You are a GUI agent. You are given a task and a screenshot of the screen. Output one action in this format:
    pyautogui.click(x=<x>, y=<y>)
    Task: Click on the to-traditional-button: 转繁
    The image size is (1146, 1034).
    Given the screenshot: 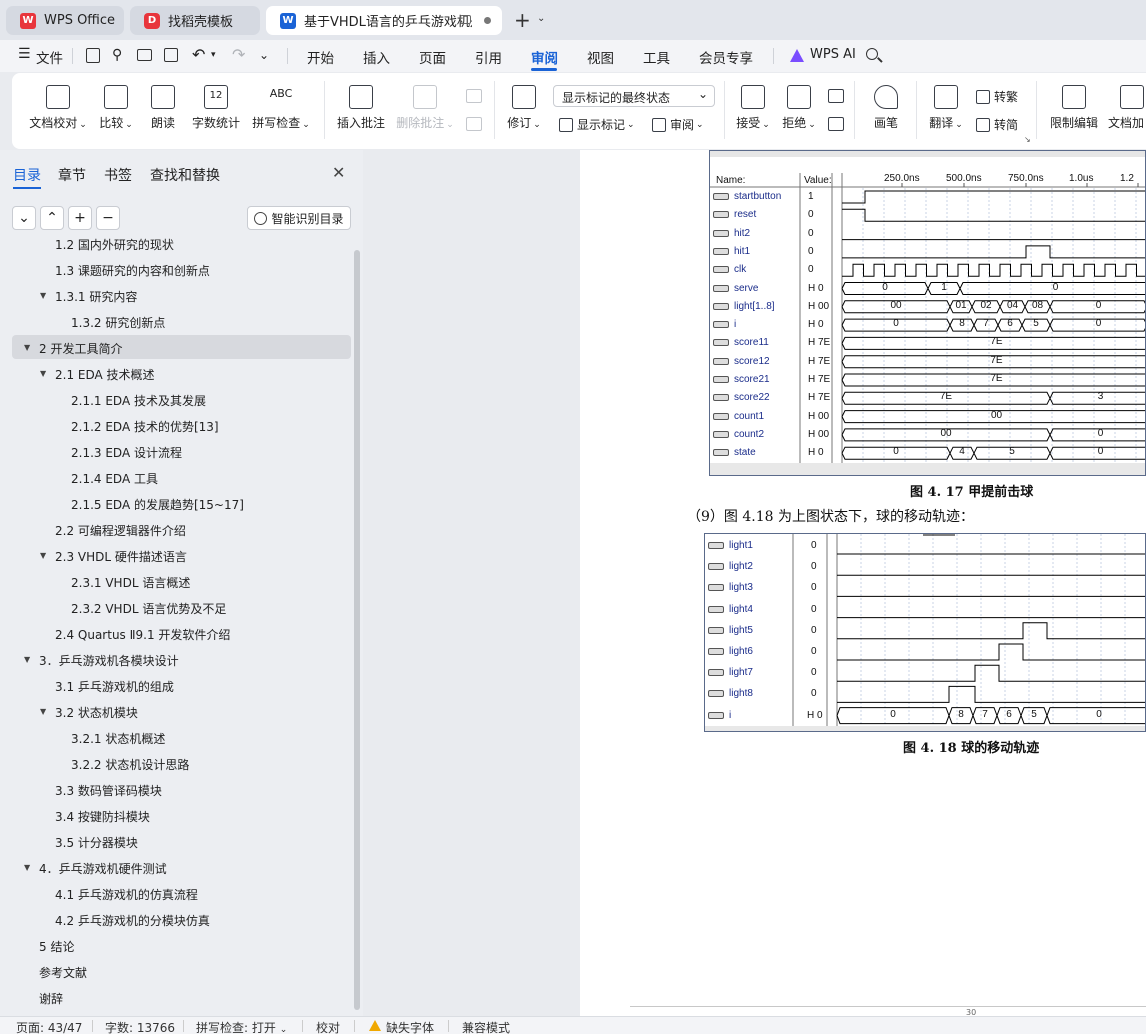 What is the action you would take?
    pyautogui.click(x=997, y=96)
    